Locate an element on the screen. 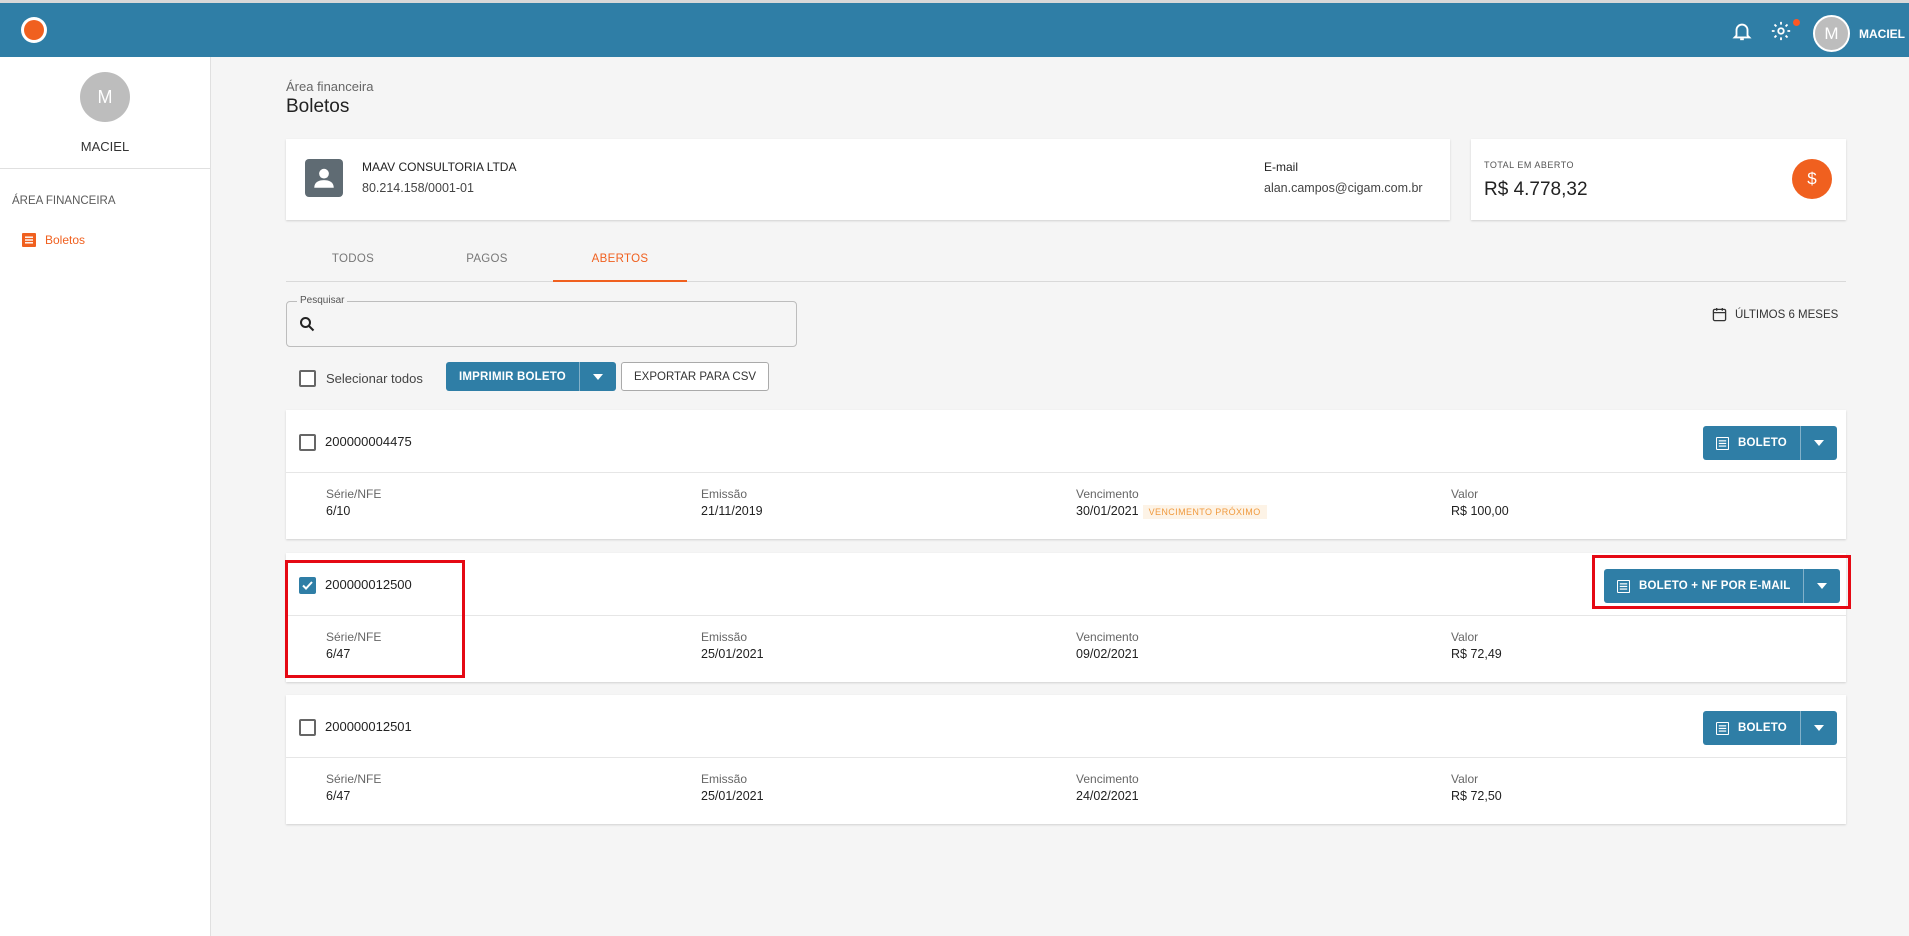 Image resolution: width=1909 pixels, height=936 pixels. calendar-icon is located at coordinates (1719, 314).